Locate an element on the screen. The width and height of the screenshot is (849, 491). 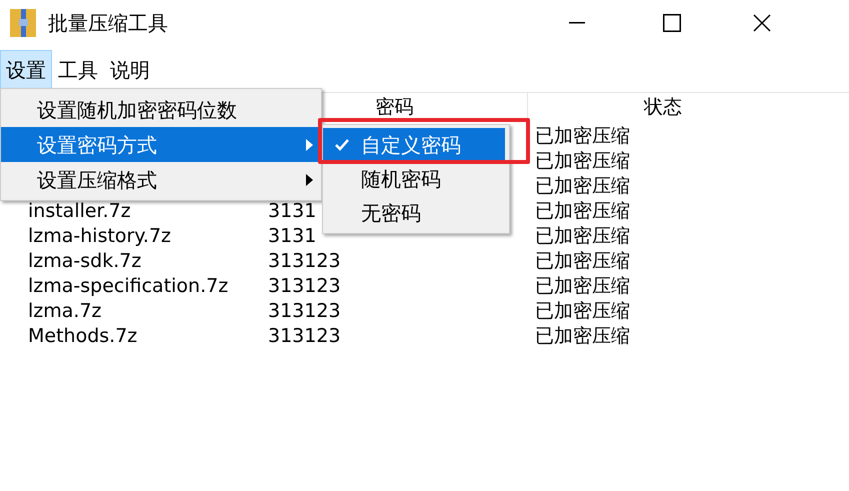
file-name: lzma-specification.7z is located at coordinates (128, 286).